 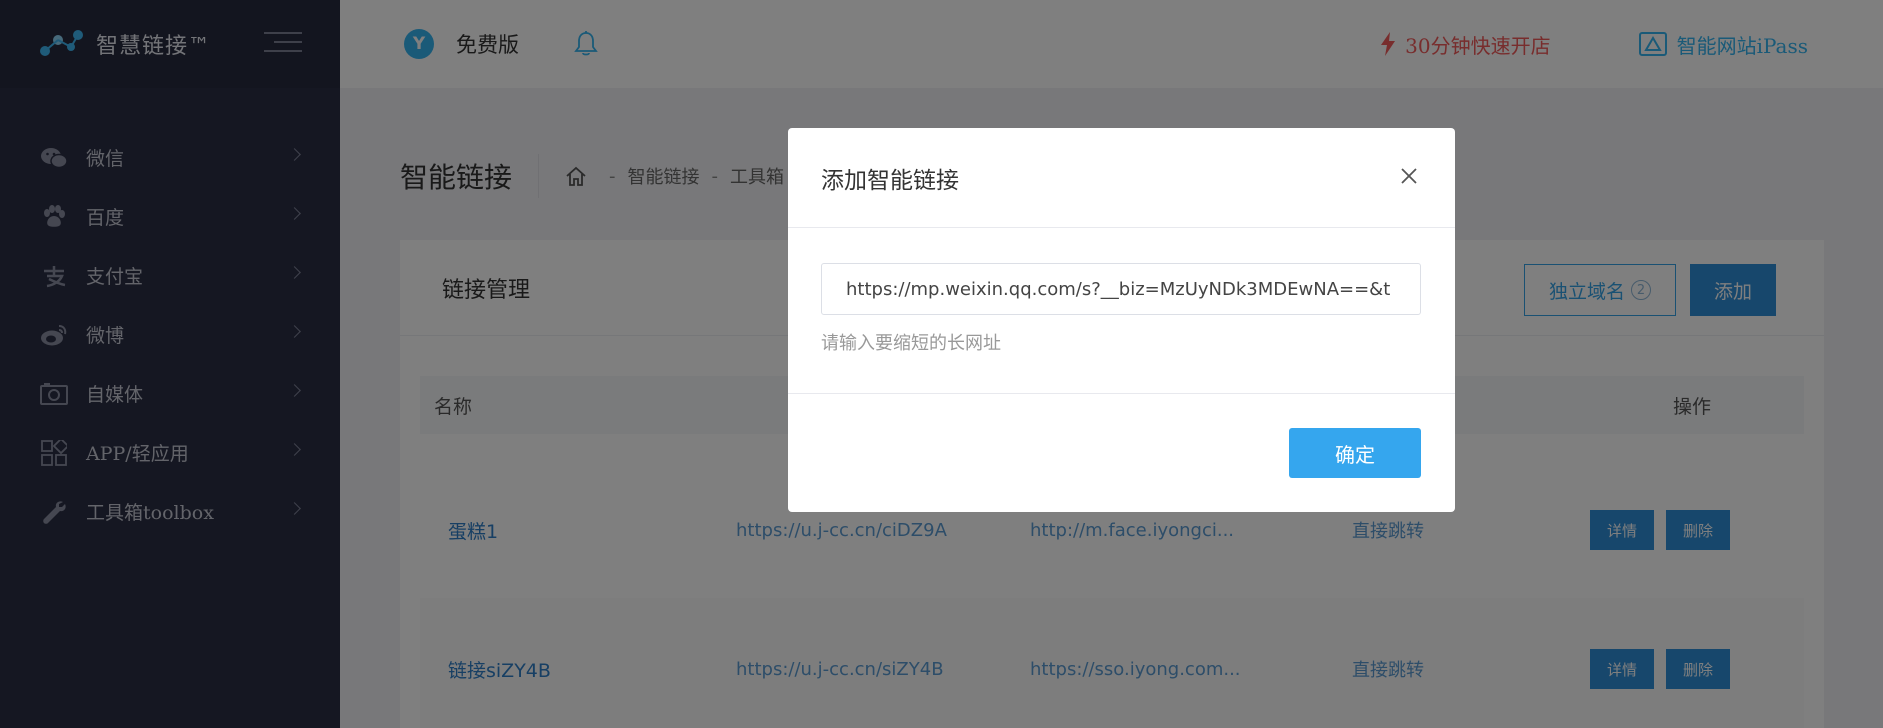 I want to click on modal-footer: 确定, so click(x=1121, y=453).